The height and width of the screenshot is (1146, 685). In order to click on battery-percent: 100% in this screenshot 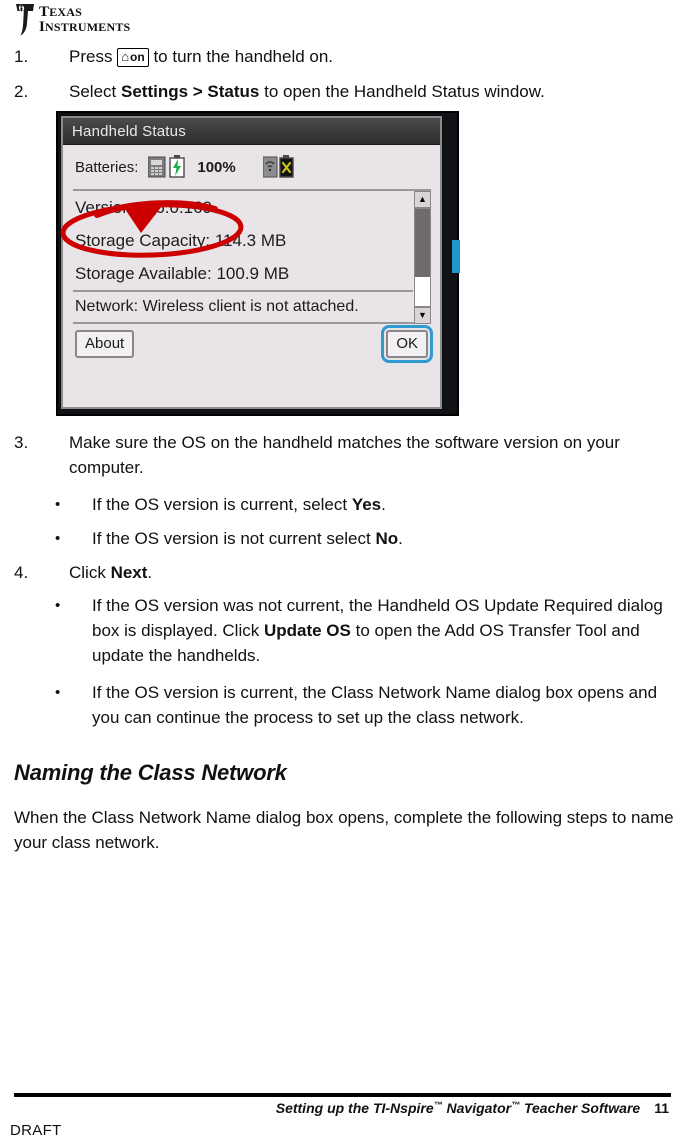, I will do `click(216, 167)`.